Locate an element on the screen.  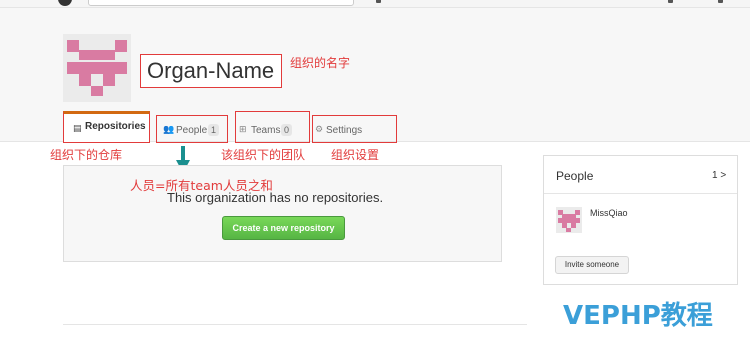
people-sidebar-header: People 1 > is located at coordinates (640, 175).